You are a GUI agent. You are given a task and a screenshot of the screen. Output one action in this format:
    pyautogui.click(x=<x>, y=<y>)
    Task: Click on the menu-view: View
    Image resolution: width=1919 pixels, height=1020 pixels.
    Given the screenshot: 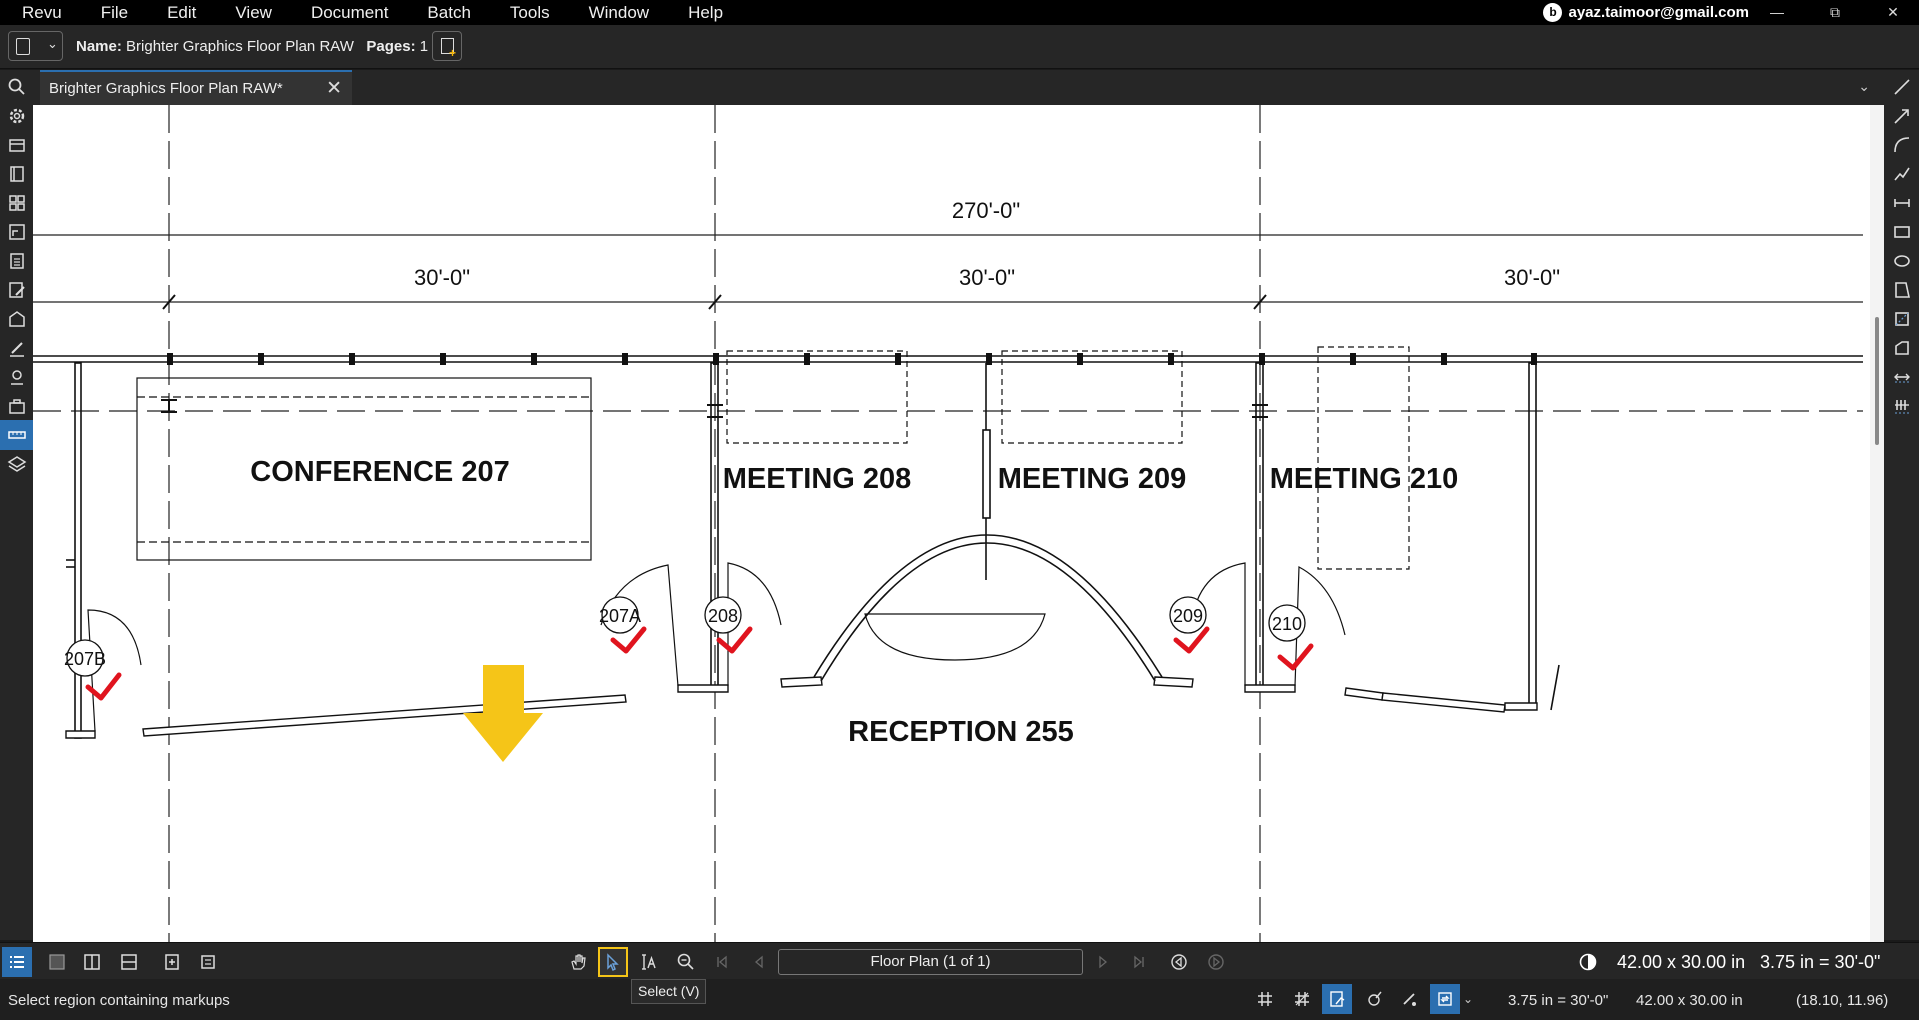 What is the action you would take?
    pyautogui.click(x=251, y=12)
    